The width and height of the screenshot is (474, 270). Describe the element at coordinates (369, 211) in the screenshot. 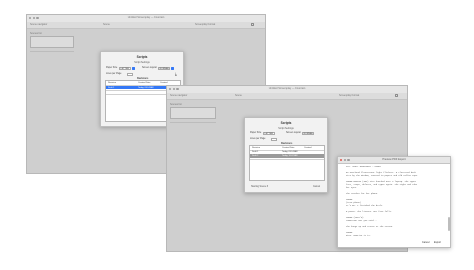

I see `script-line: A pause. She listens. Her face falls.` at that location.